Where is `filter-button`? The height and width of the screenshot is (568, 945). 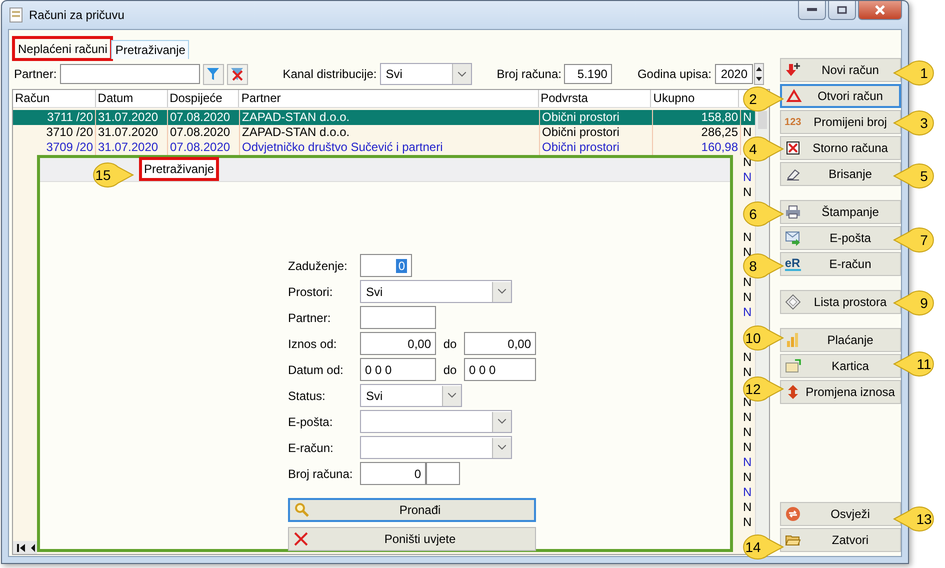 filter-button is located at coordinates (213, 74).